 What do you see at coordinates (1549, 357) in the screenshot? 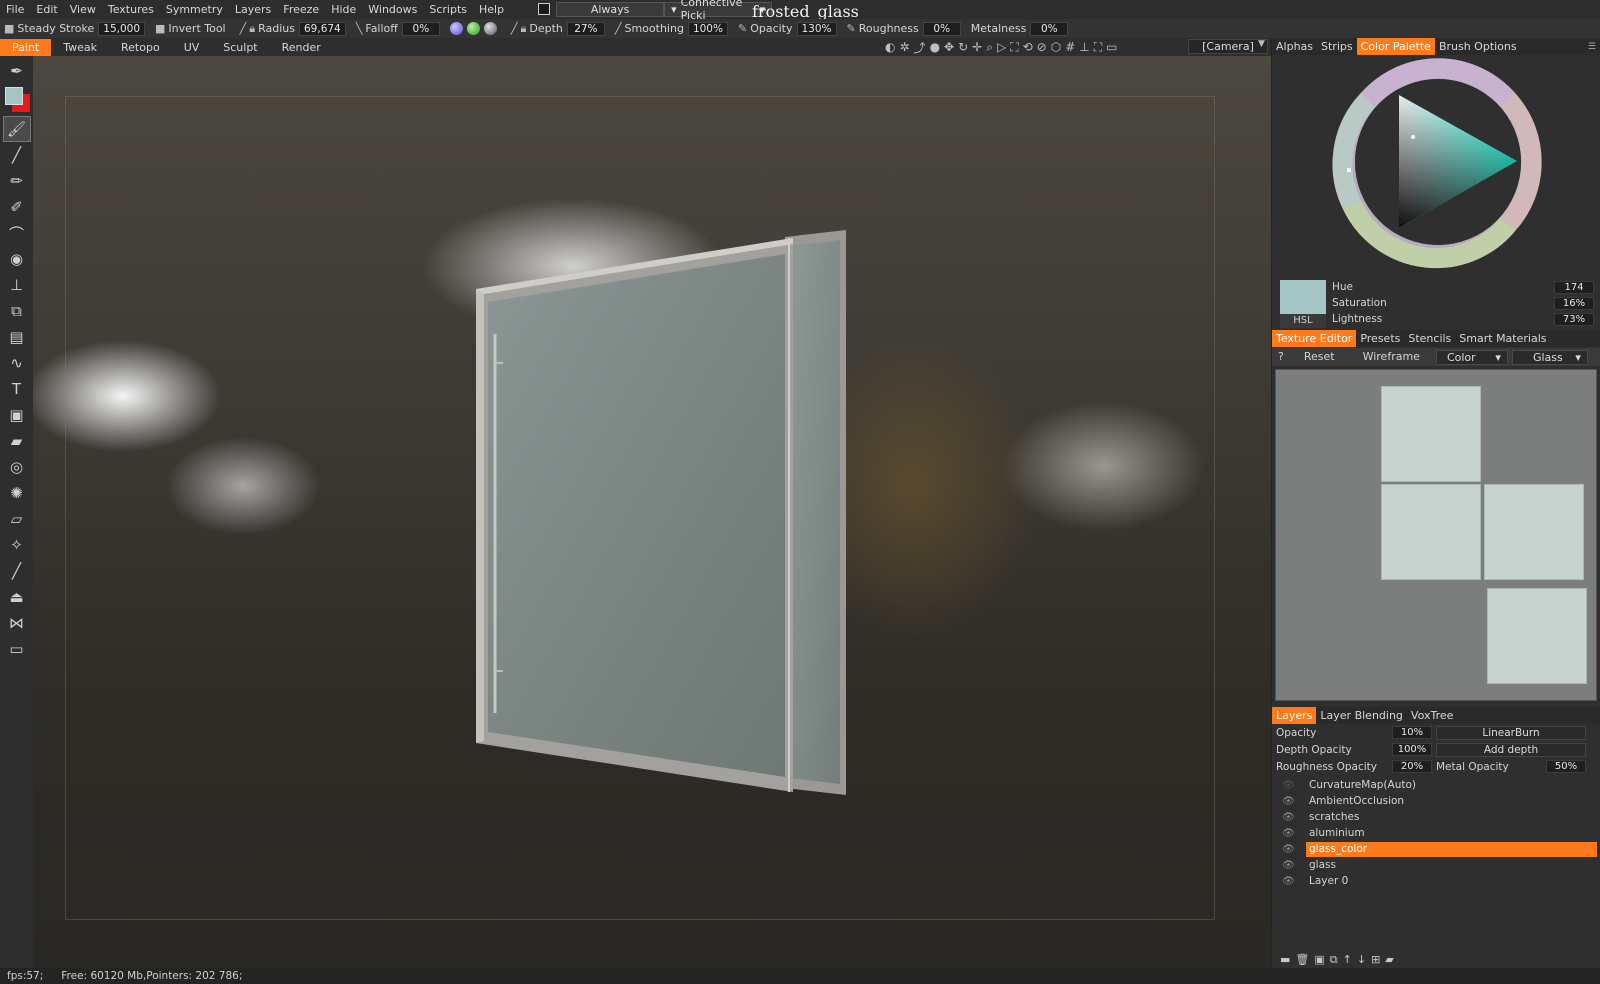
I see `material-dropdown: Glass ▾` at bounding box center [1549, 357].